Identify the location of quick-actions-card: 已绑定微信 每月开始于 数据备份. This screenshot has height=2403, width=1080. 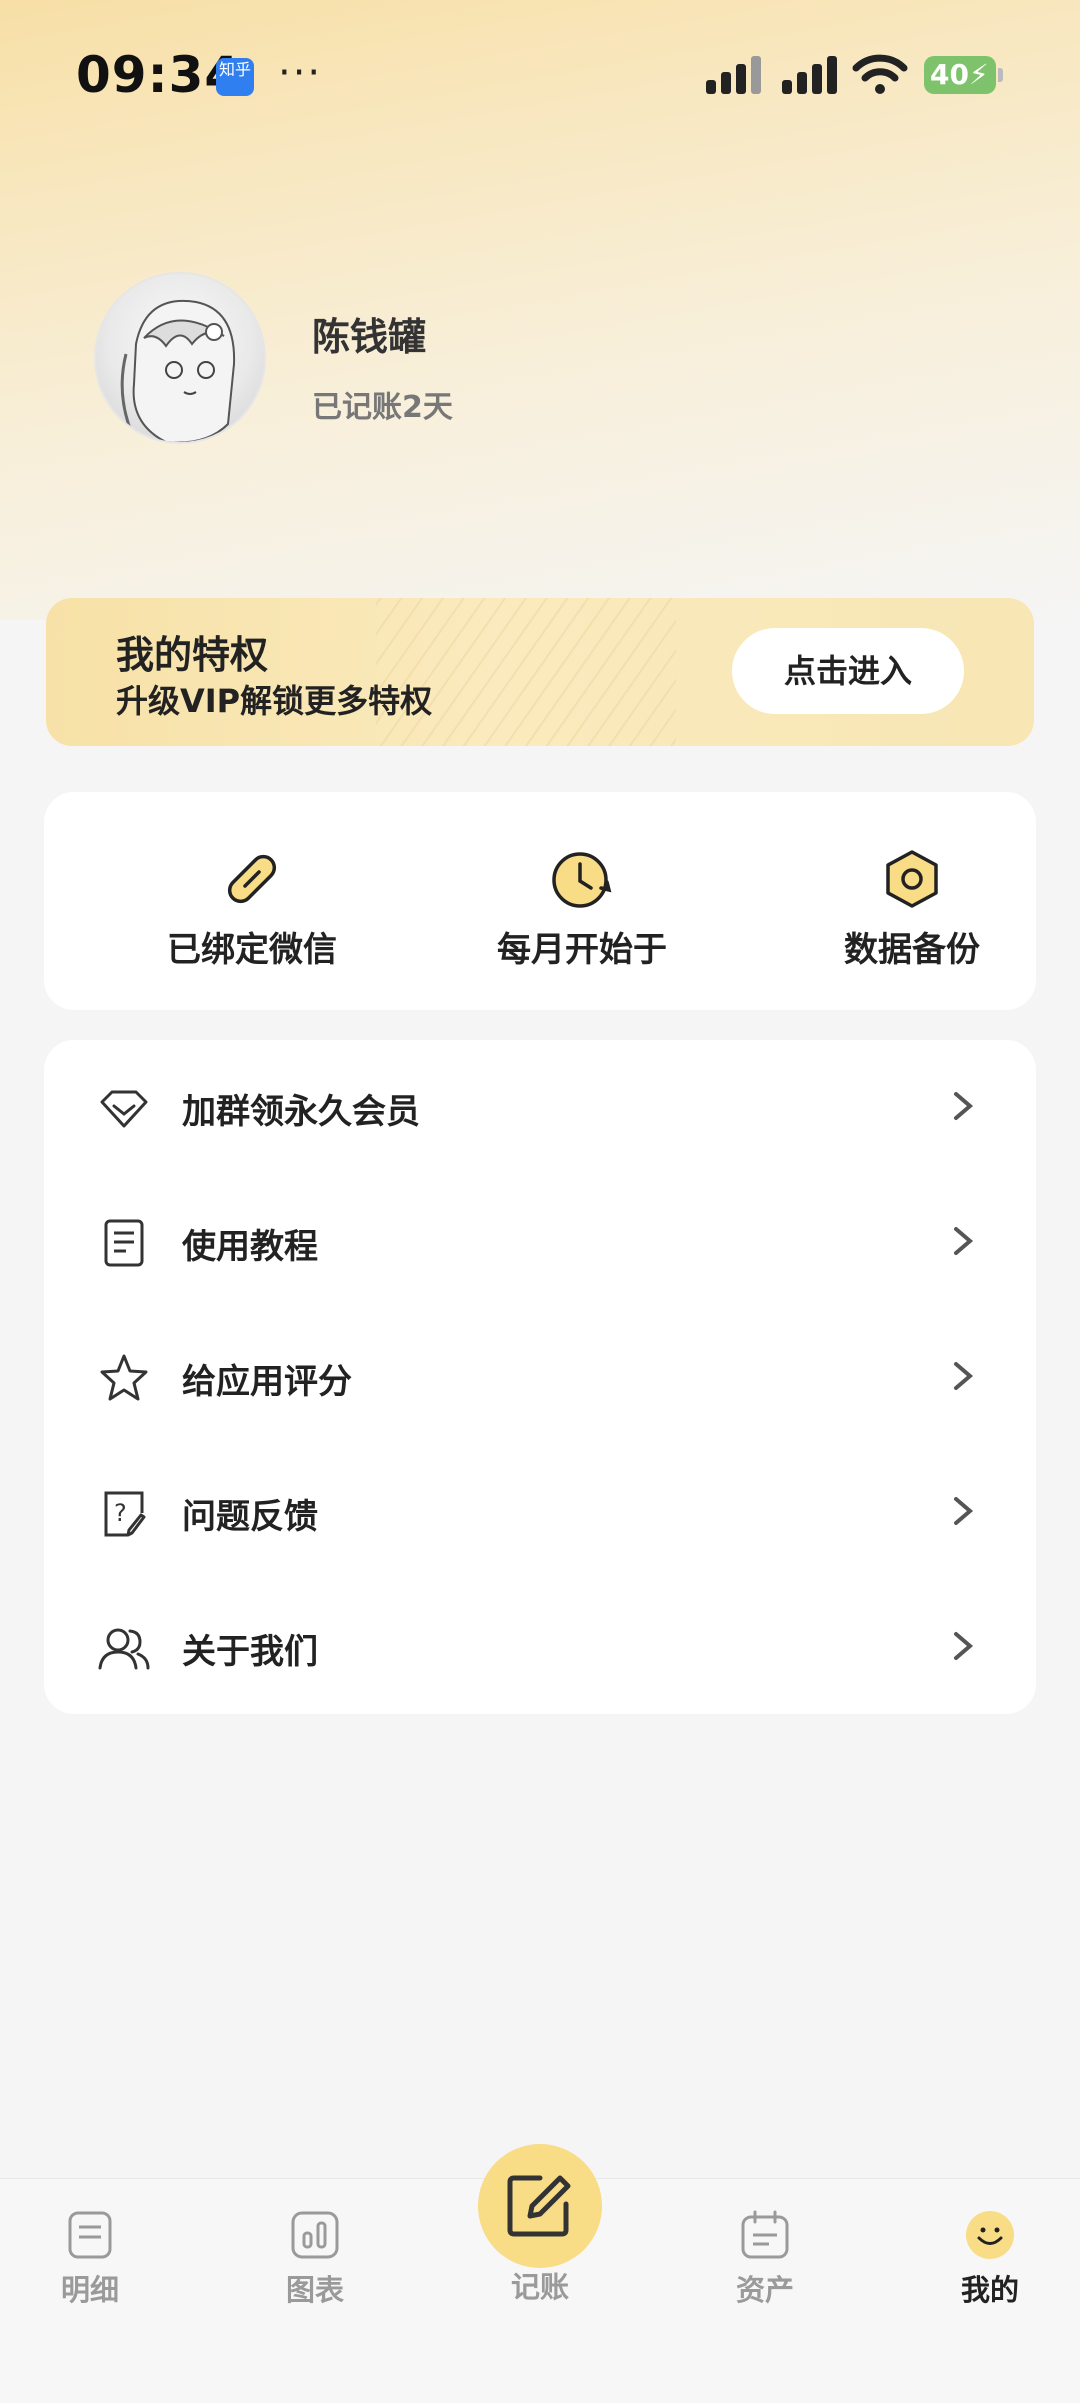
(540, 901).